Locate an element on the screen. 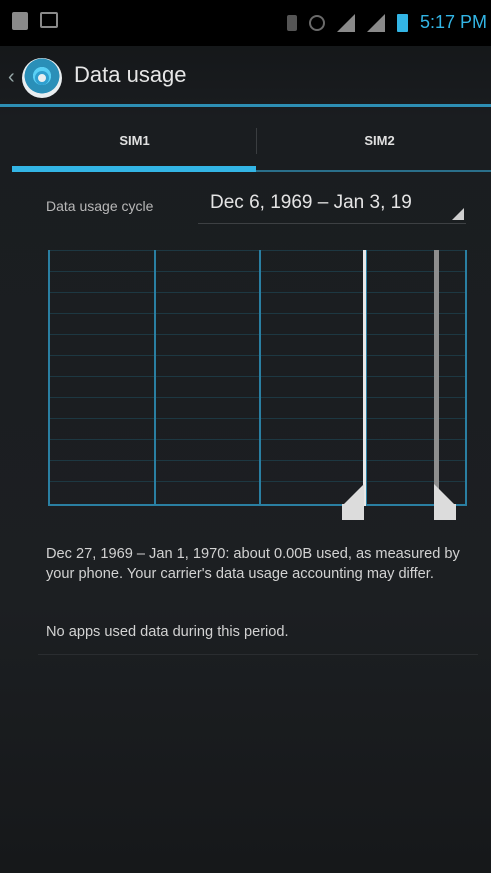 This screenshot has width=491, height=873. action-bar: ‹ Data usage is located at coordinates (245, 76).